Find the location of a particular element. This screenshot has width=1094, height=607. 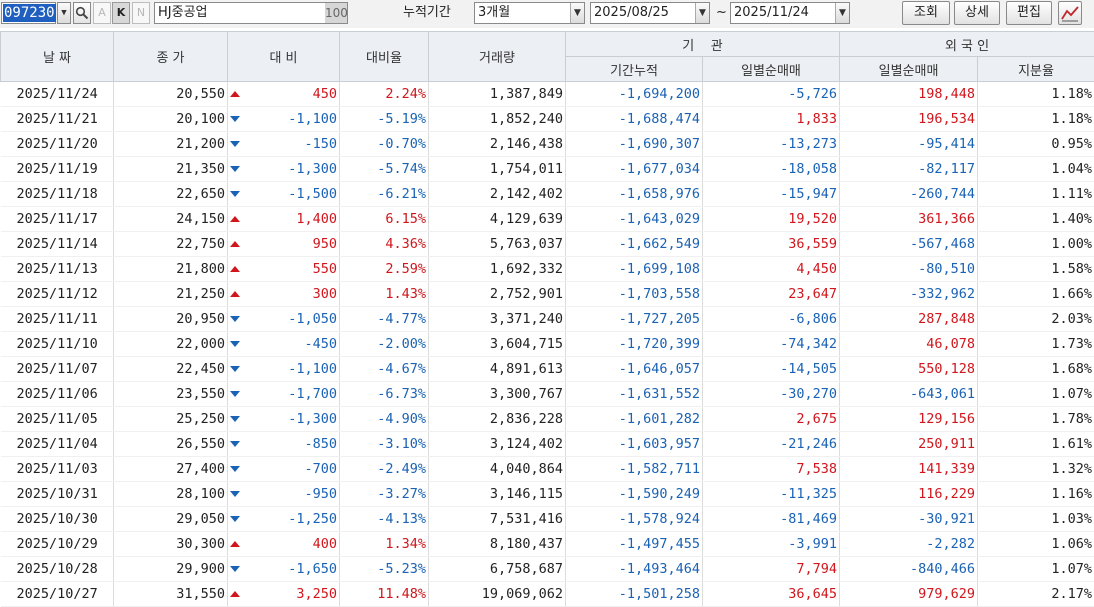

cell-foreign-daily-text: 141,339 is located at coordinates (946, 469).